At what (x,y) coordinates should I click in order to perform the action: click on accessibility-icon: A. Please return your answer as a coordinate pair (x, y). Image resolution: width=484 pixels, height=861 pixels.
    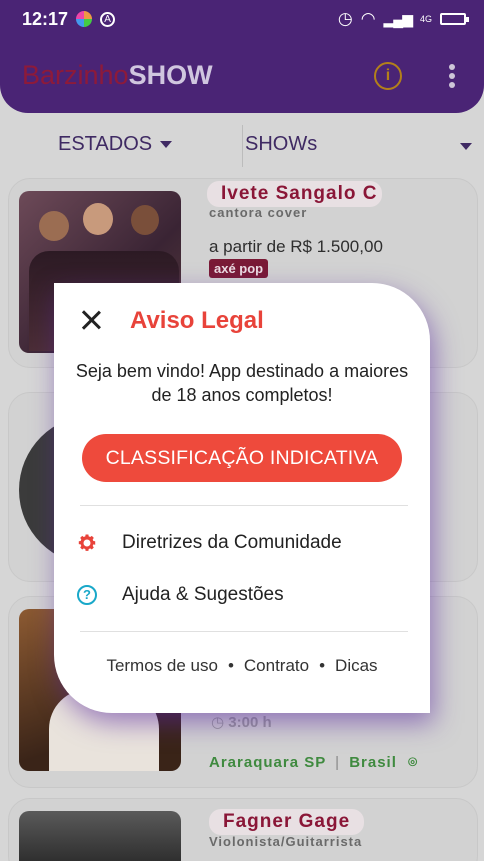
    Looking at the image, I should click on (108, 19).